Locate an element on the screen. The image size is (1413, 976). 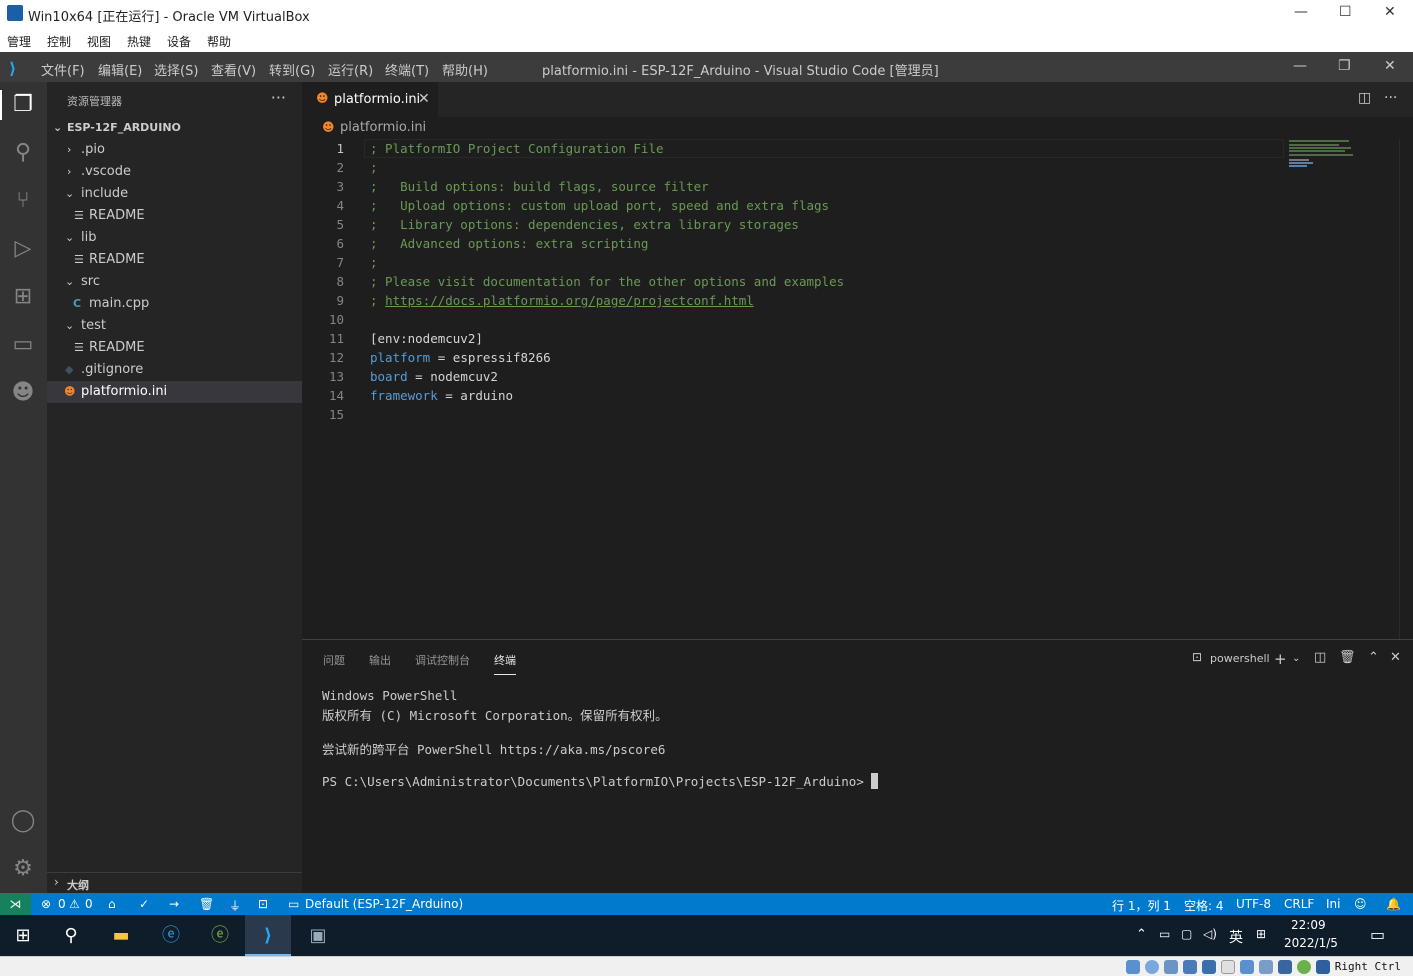
outline-section: › 大纲 is located at coordinates (174, 882).